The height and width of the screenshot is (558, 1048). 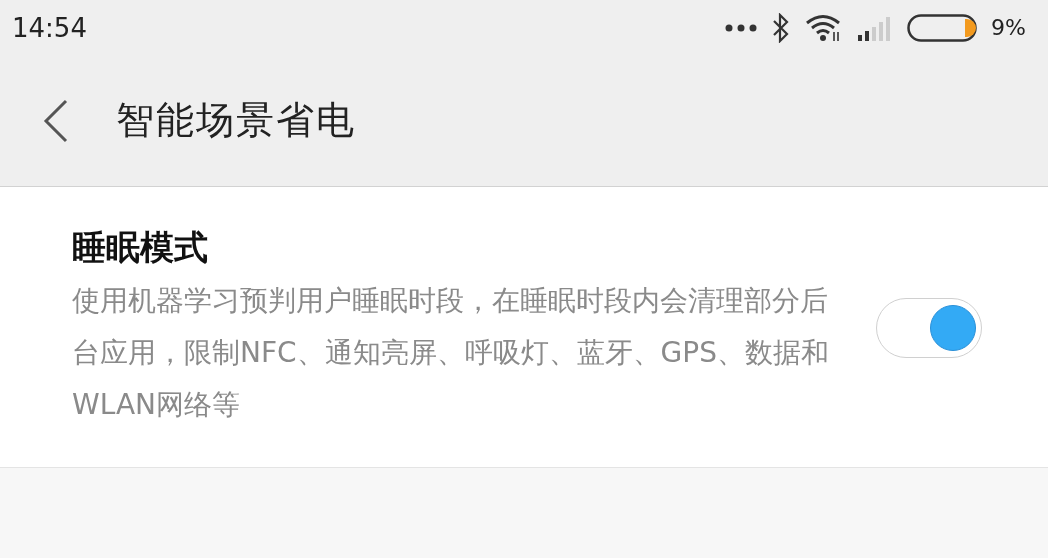 I want to click on status-time: 14:54, so click(x=49, y=27).